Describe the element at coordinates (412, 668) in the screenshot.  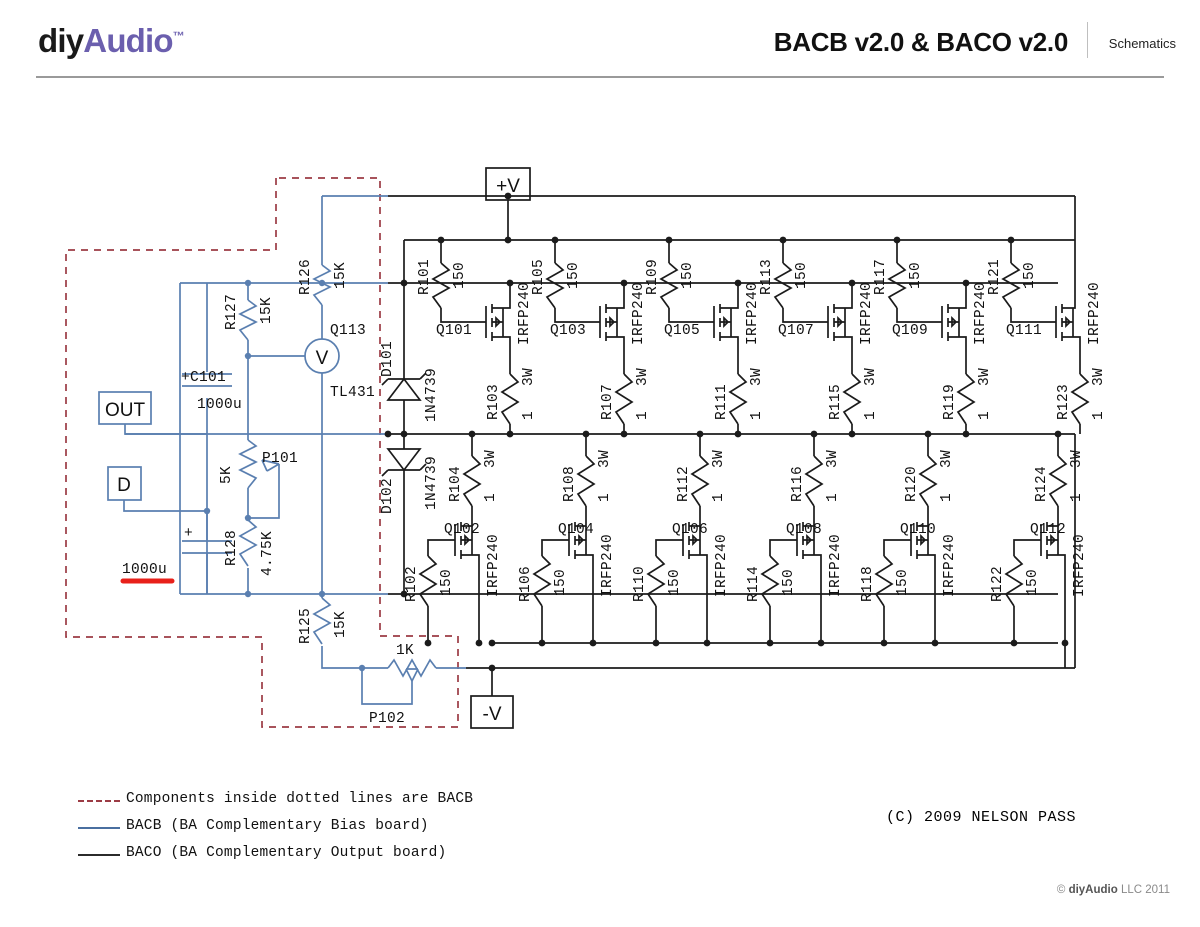
I see `potentiometer-p102-body` at that location.